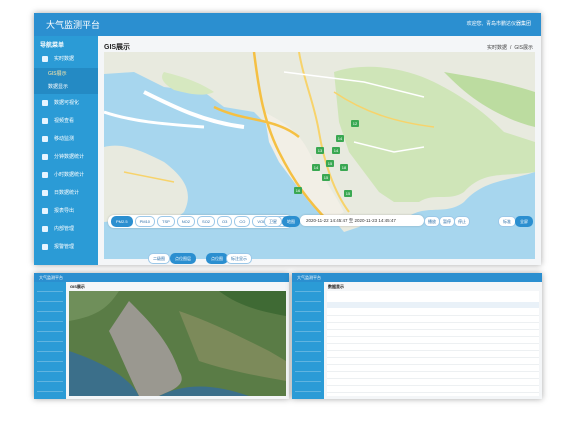 The width and height of the screenshot is (574, 424). I want to click on sidebar-item-realtime: 实时数据, so click(66, 59).